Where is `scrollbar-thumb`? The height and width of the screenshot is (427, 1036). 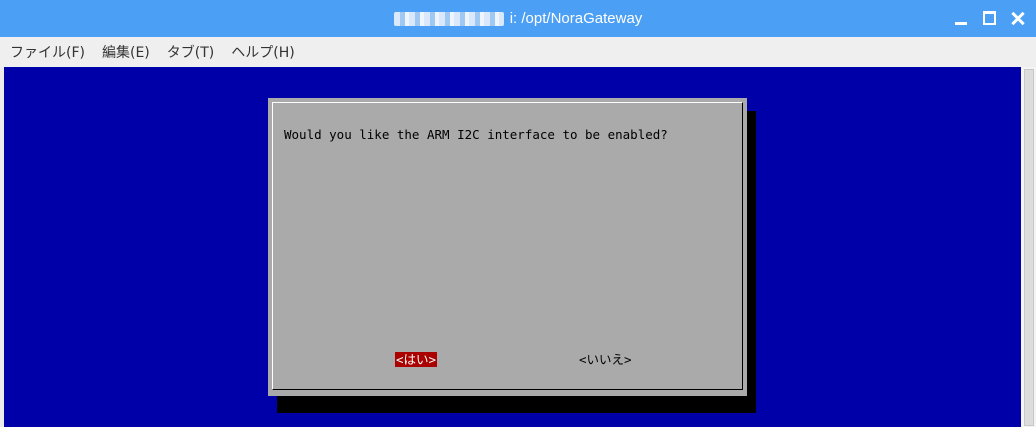
scrollbar-thumb is located at coordinates (1029, 247).